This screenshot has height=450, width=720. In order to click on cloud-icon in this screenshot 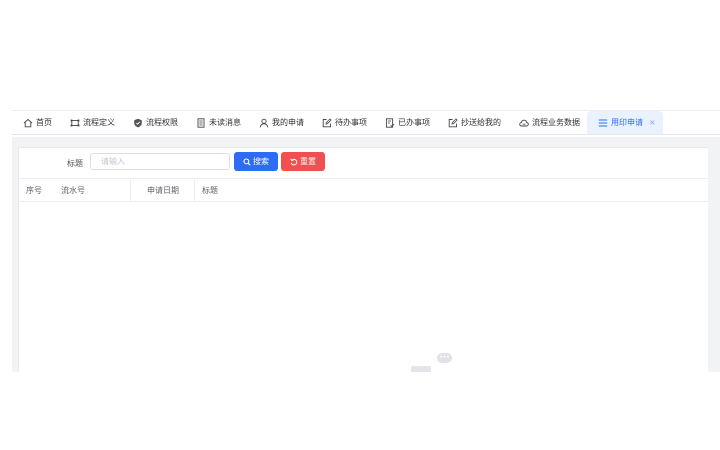, I will do `click(524, 122)`.